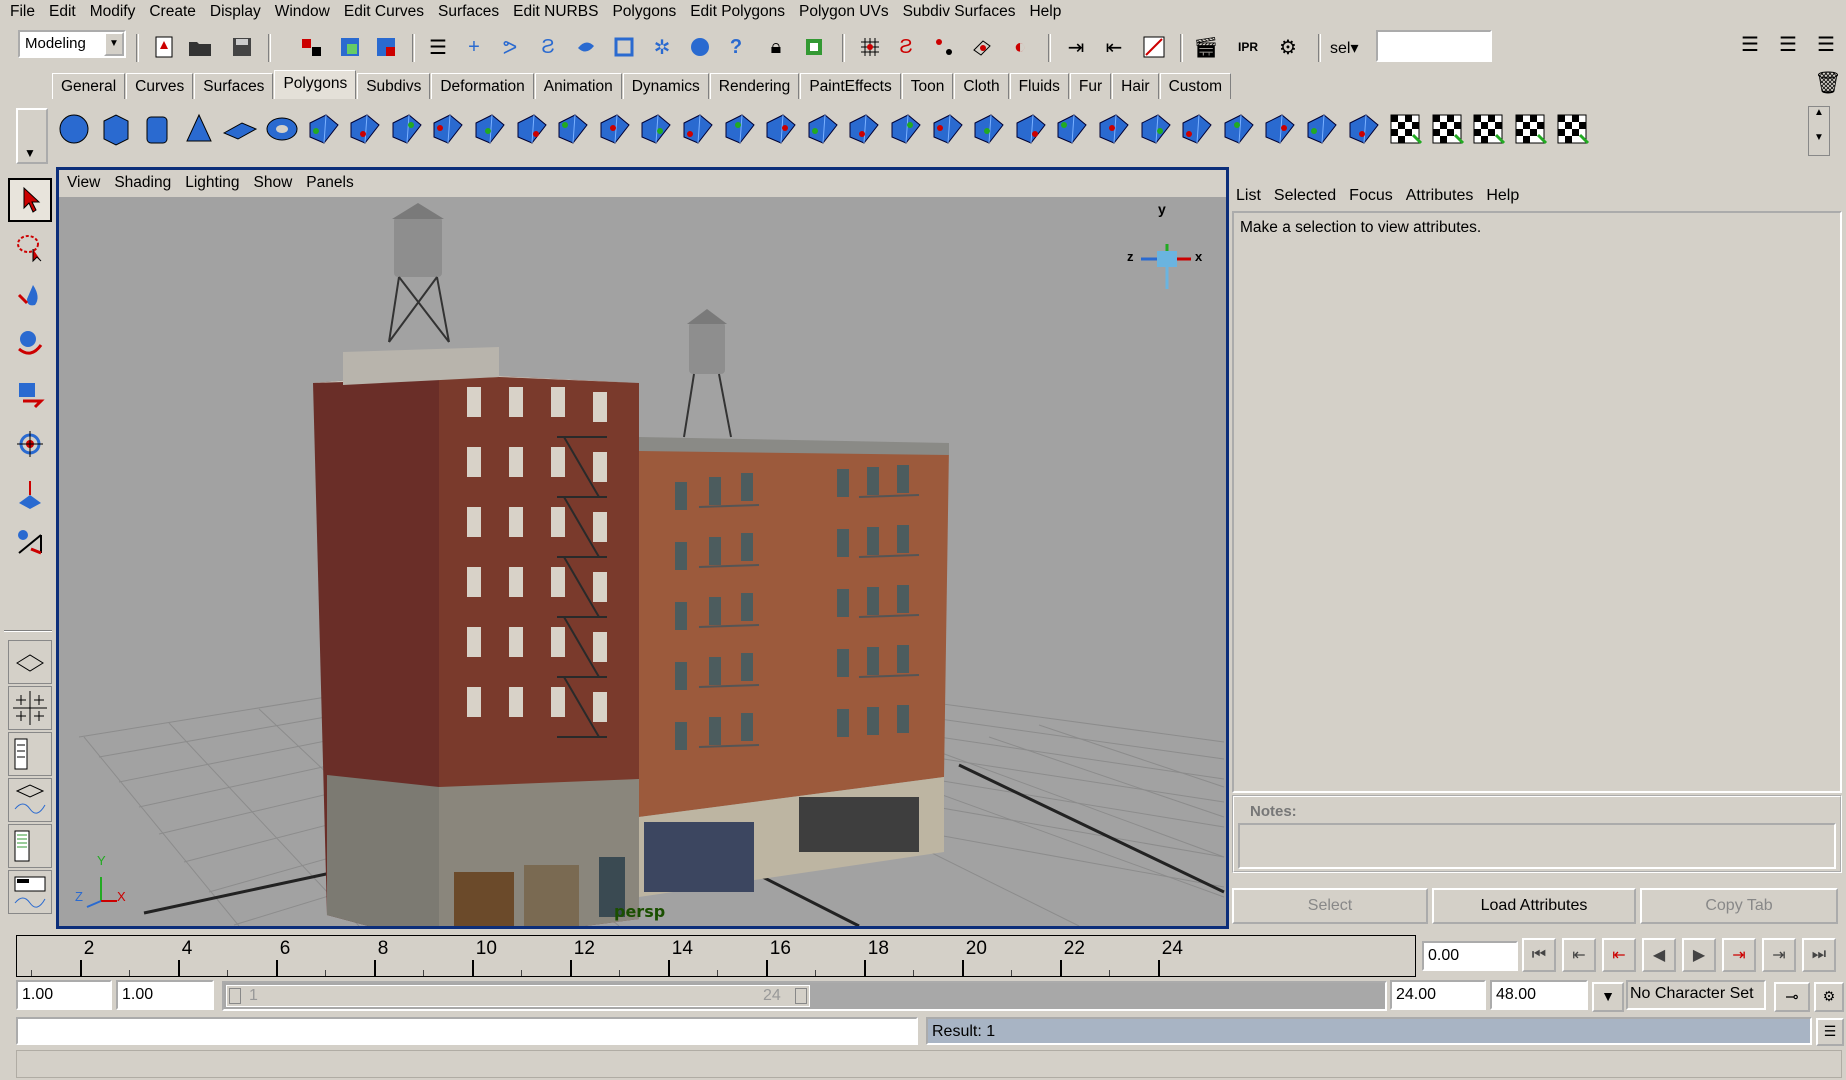  What do you see at coordinates (114, 12) in the screenshot?
I see `menu-modify: Modify` at bounding box center [114, 12].